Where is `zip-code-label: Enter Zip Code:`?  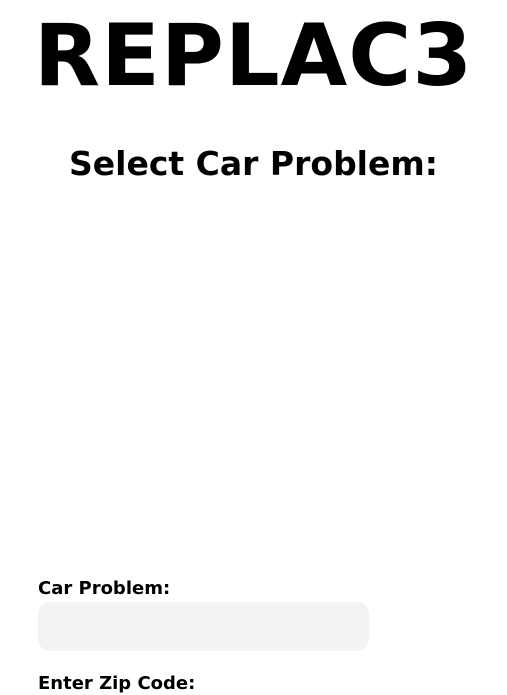
zip-code-label: Enter Zip Code: is located at coordinates (117, 683).